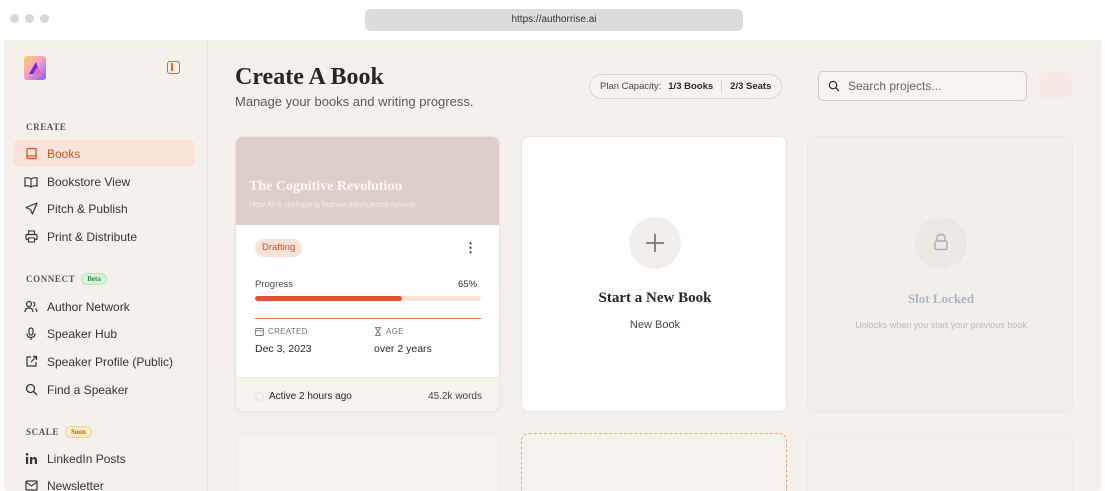 The image size is (1105, 491). What do you see at coordinates (94, 279) in the screenshot?
I see `beta-badge: Beta` at bounding box center [94, 279].